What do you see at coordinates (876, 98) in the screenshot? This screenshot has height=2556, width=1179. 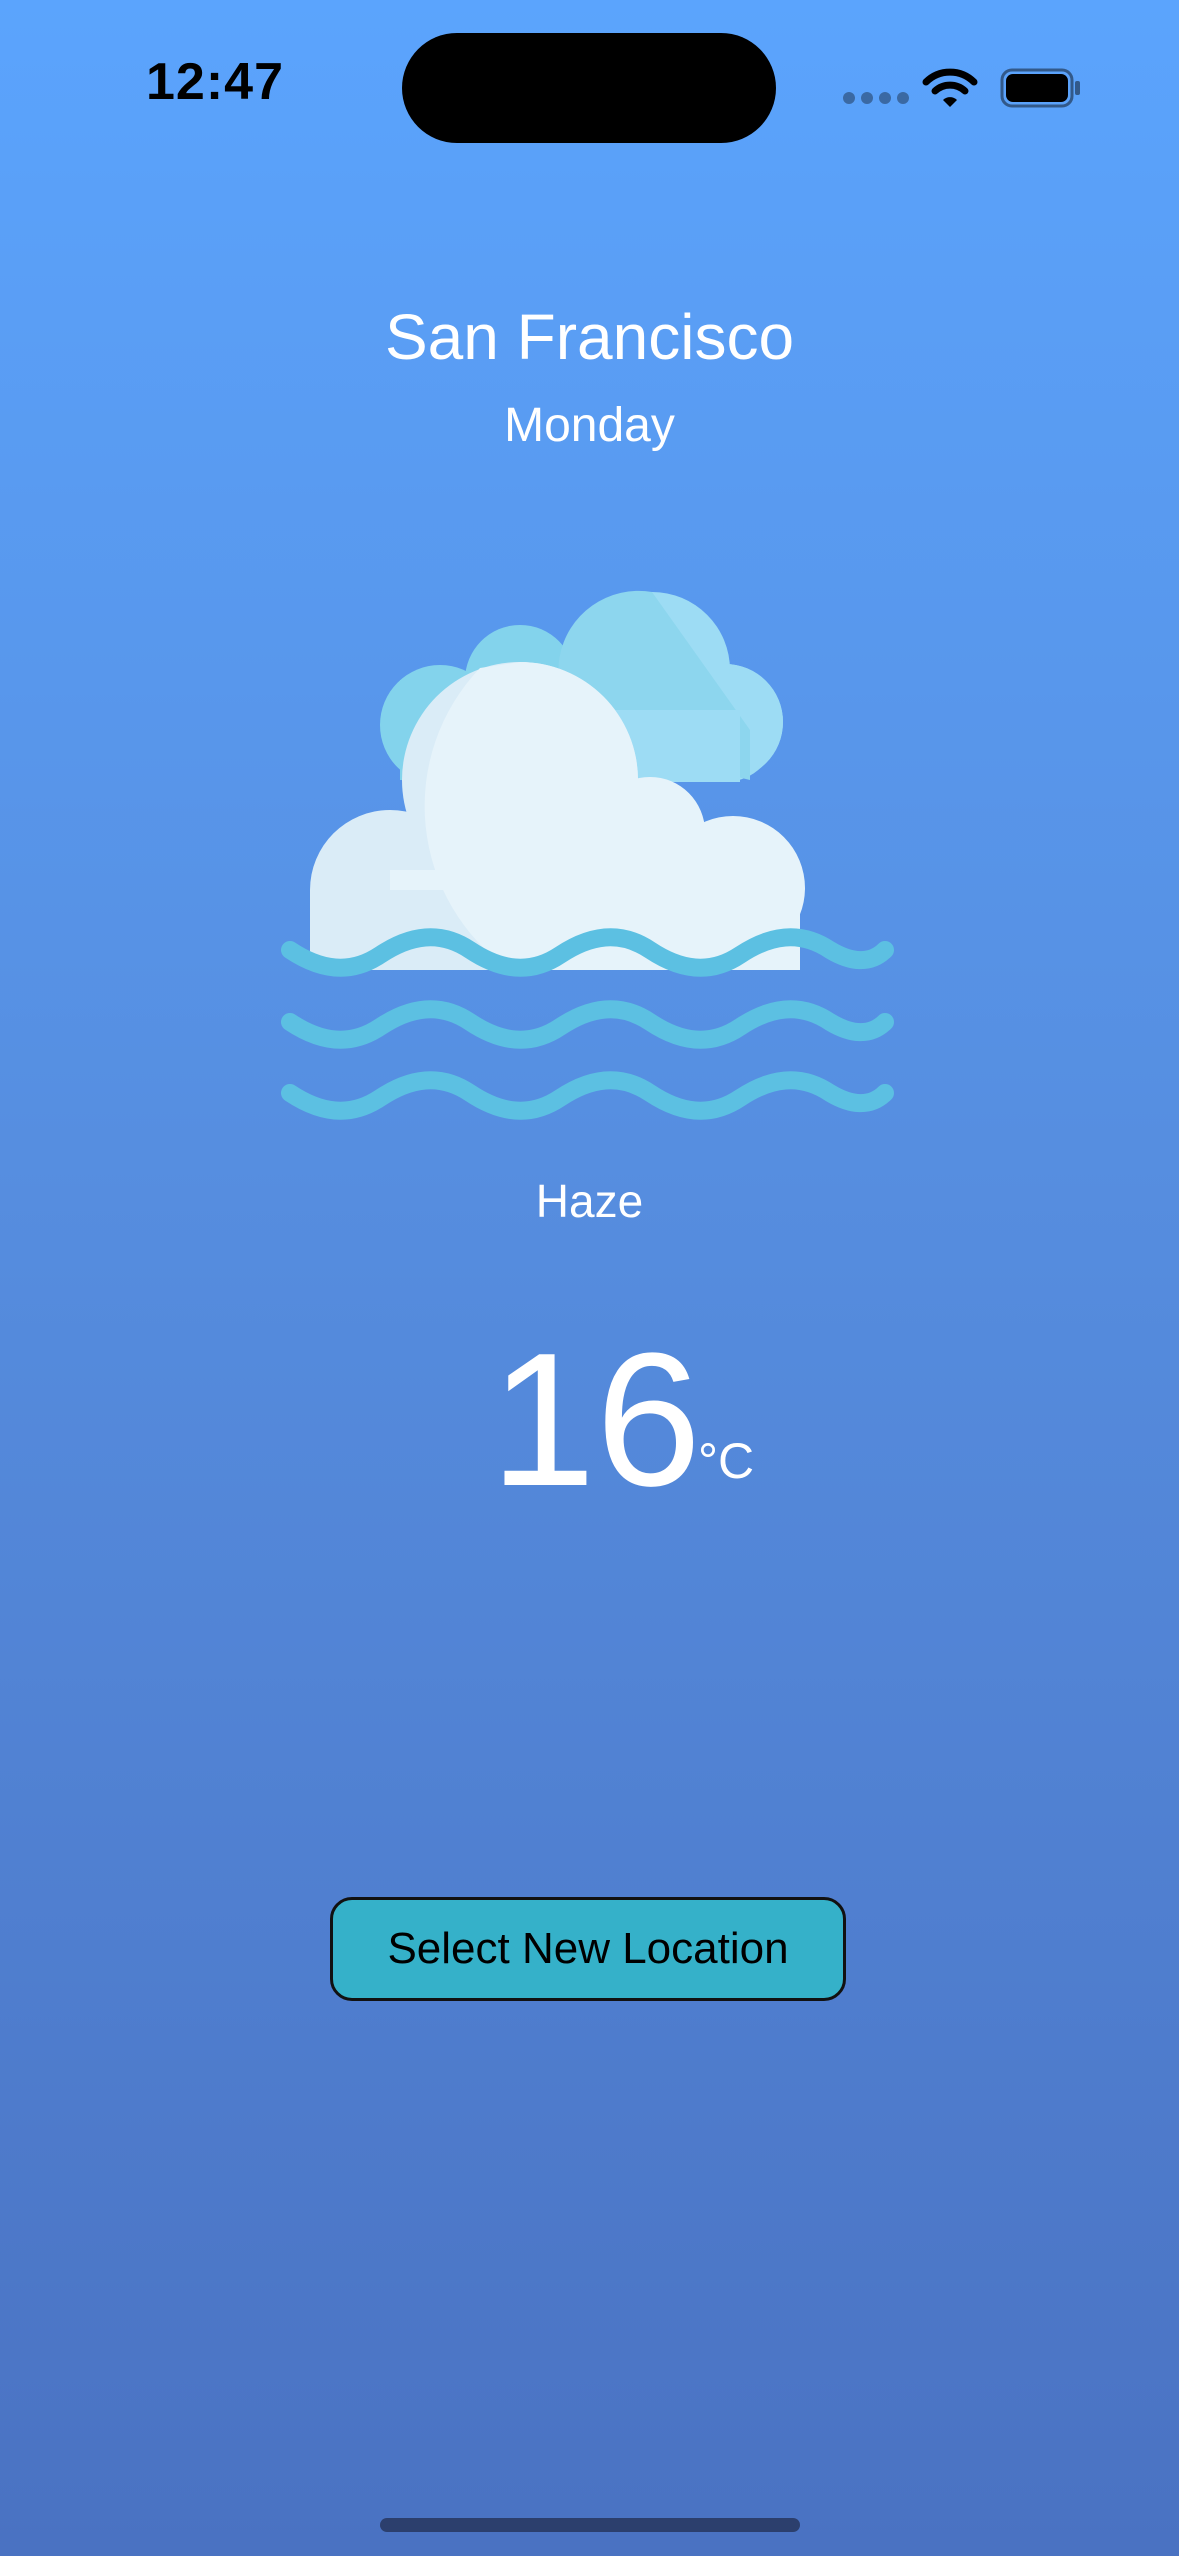 I see `signal-dots-icon` at bounding box center [876, 98].